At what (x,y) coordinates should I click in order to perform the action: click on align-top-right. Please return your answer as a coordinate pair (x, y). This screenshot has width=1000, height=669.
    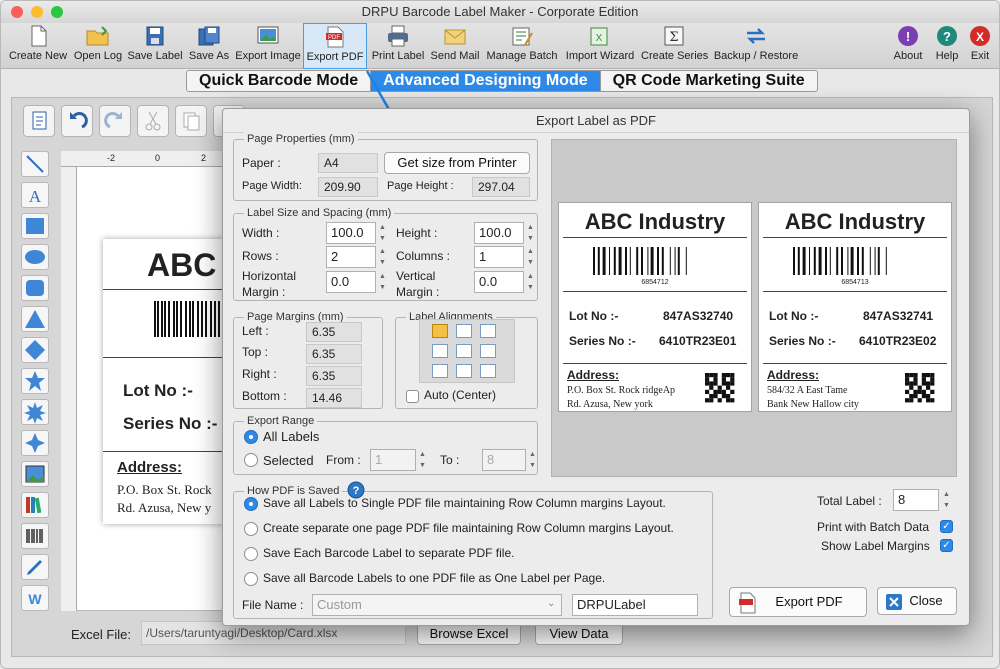
    Looking at the image, I should click on (488, 331).